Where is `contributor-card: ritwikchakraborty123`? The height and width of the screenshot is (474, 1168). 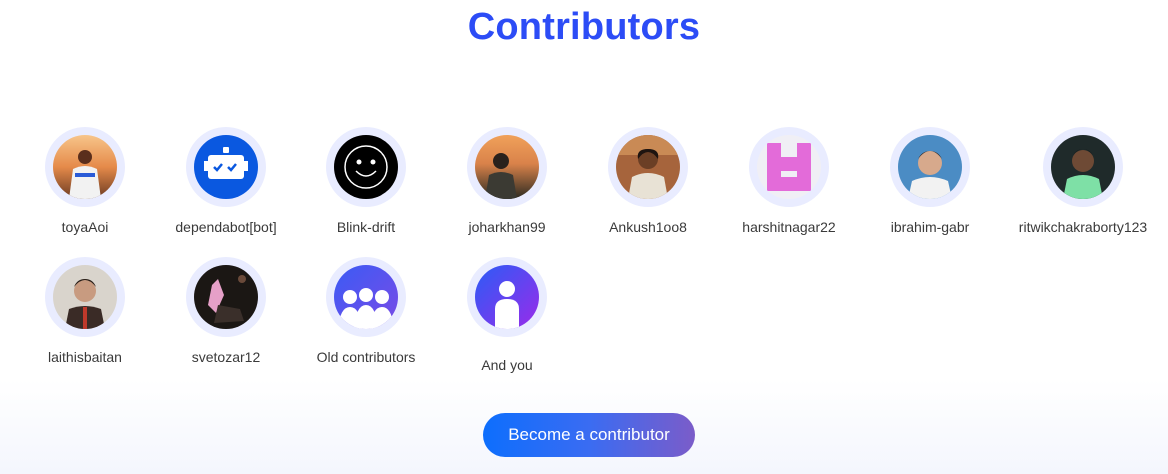
contributor-card: ritwikchakraborty123 is located at coordinates (1083, 181).